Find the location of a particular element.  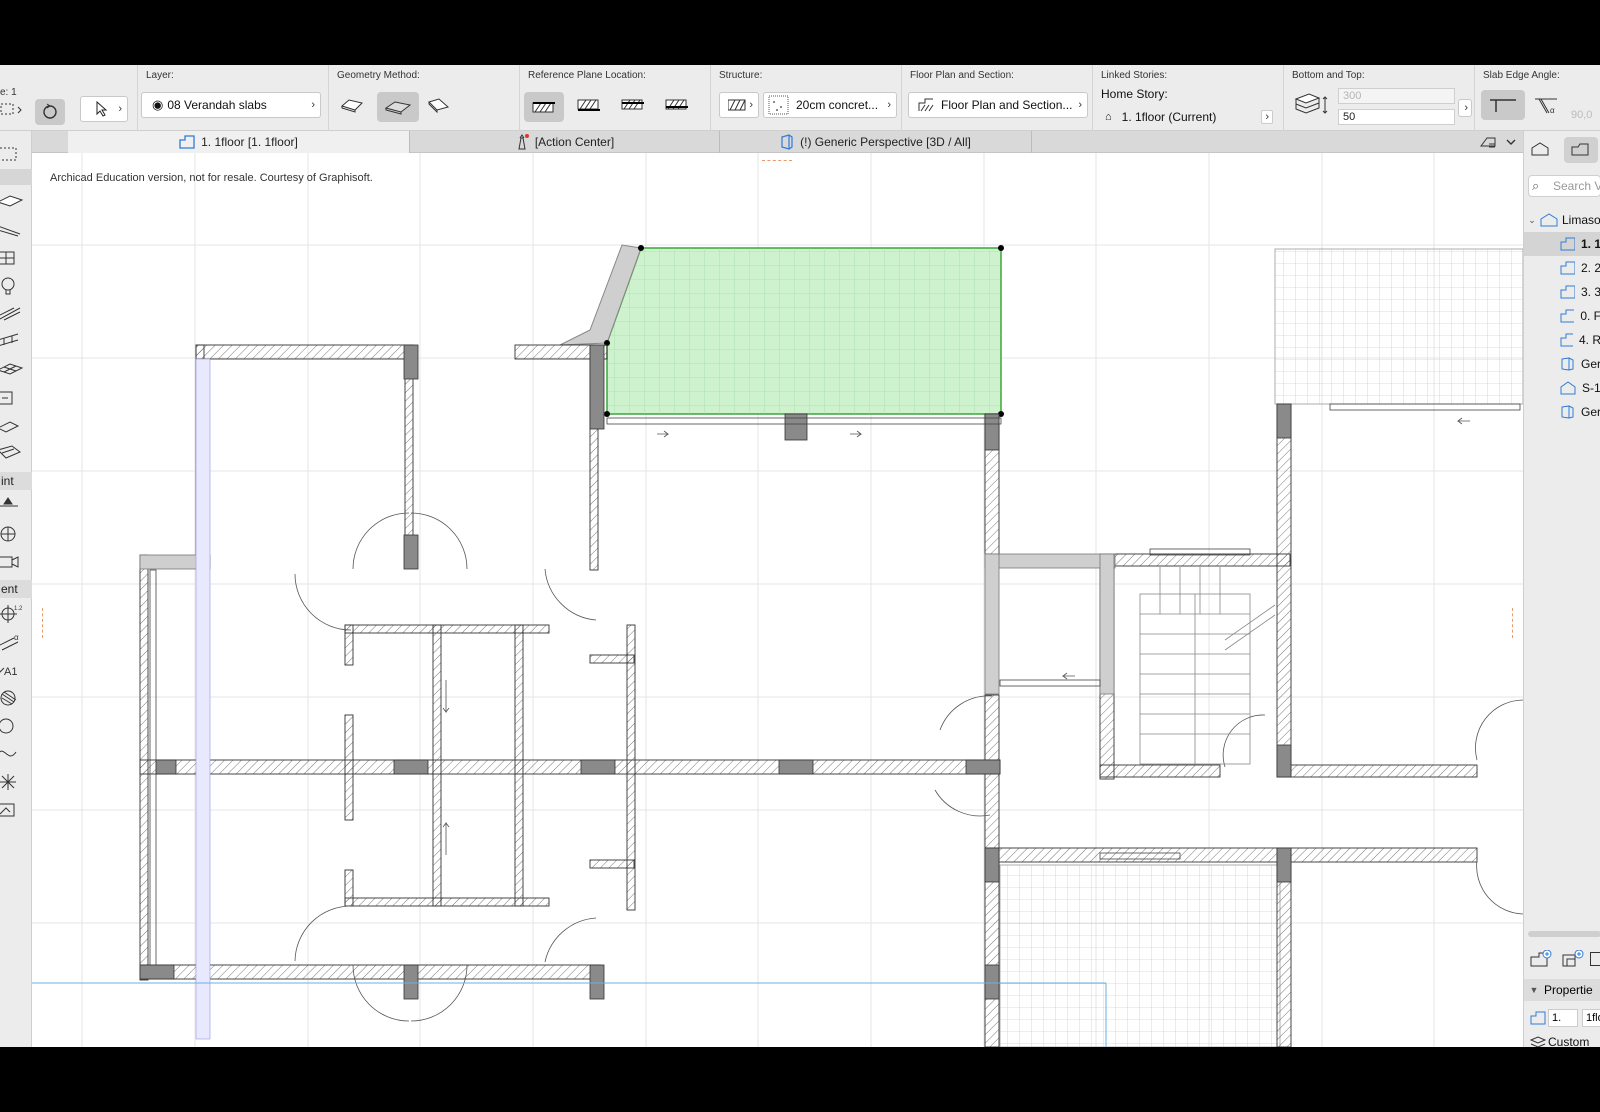

elevation-marker-tool is located at coordinates (16, 506).